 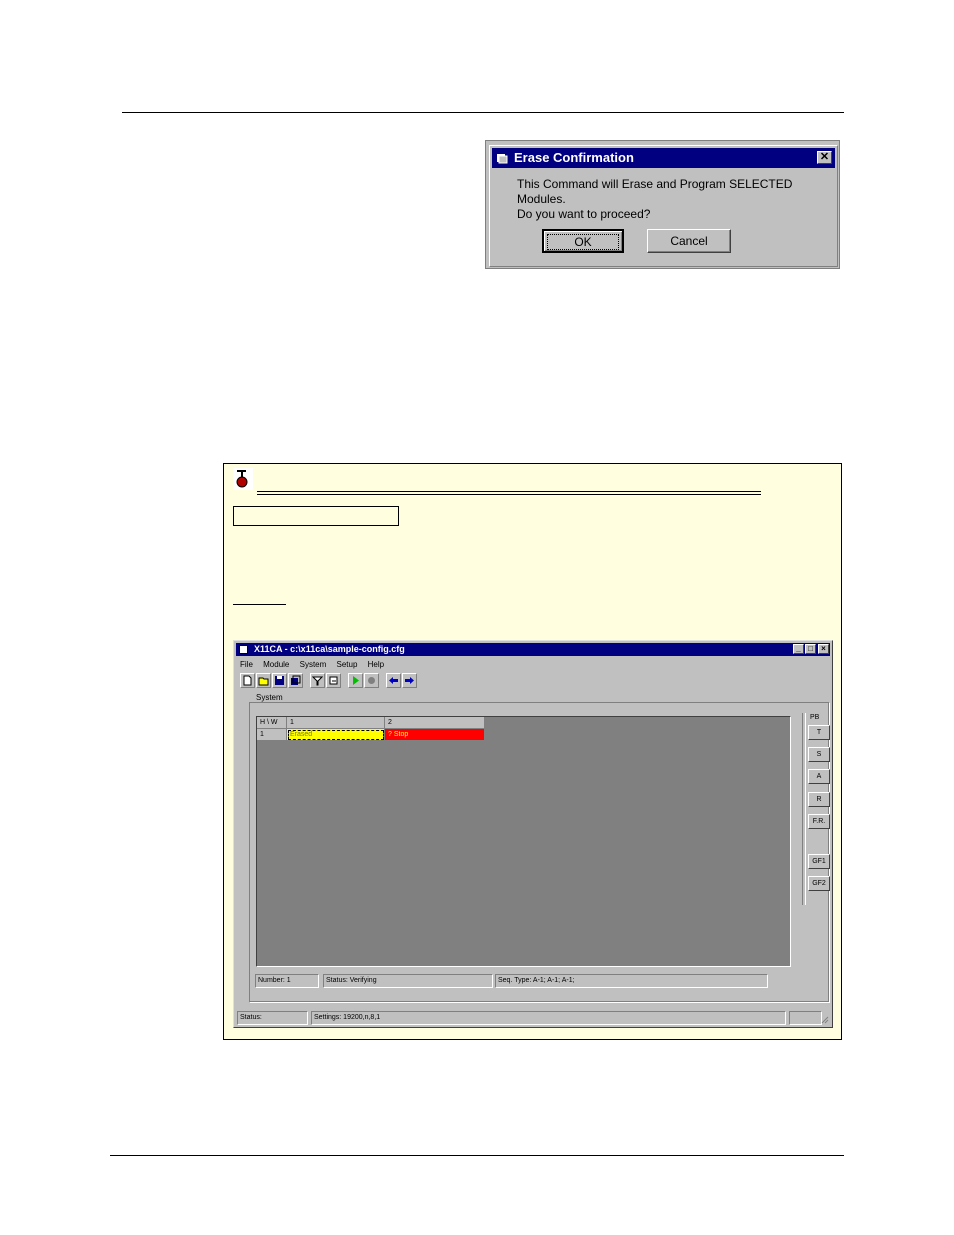 What do you see at coordinates (663, 158) in the screenshot?
I see `dialog-title-bar: Erase Confirmation ✕` at bounding box center [663, 158].